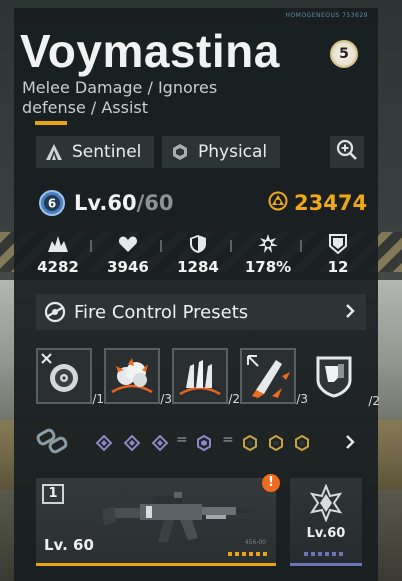 This screenshot has height=581, width=402. I want to click on stat-crit-damage: 178%, so click(268, 255).